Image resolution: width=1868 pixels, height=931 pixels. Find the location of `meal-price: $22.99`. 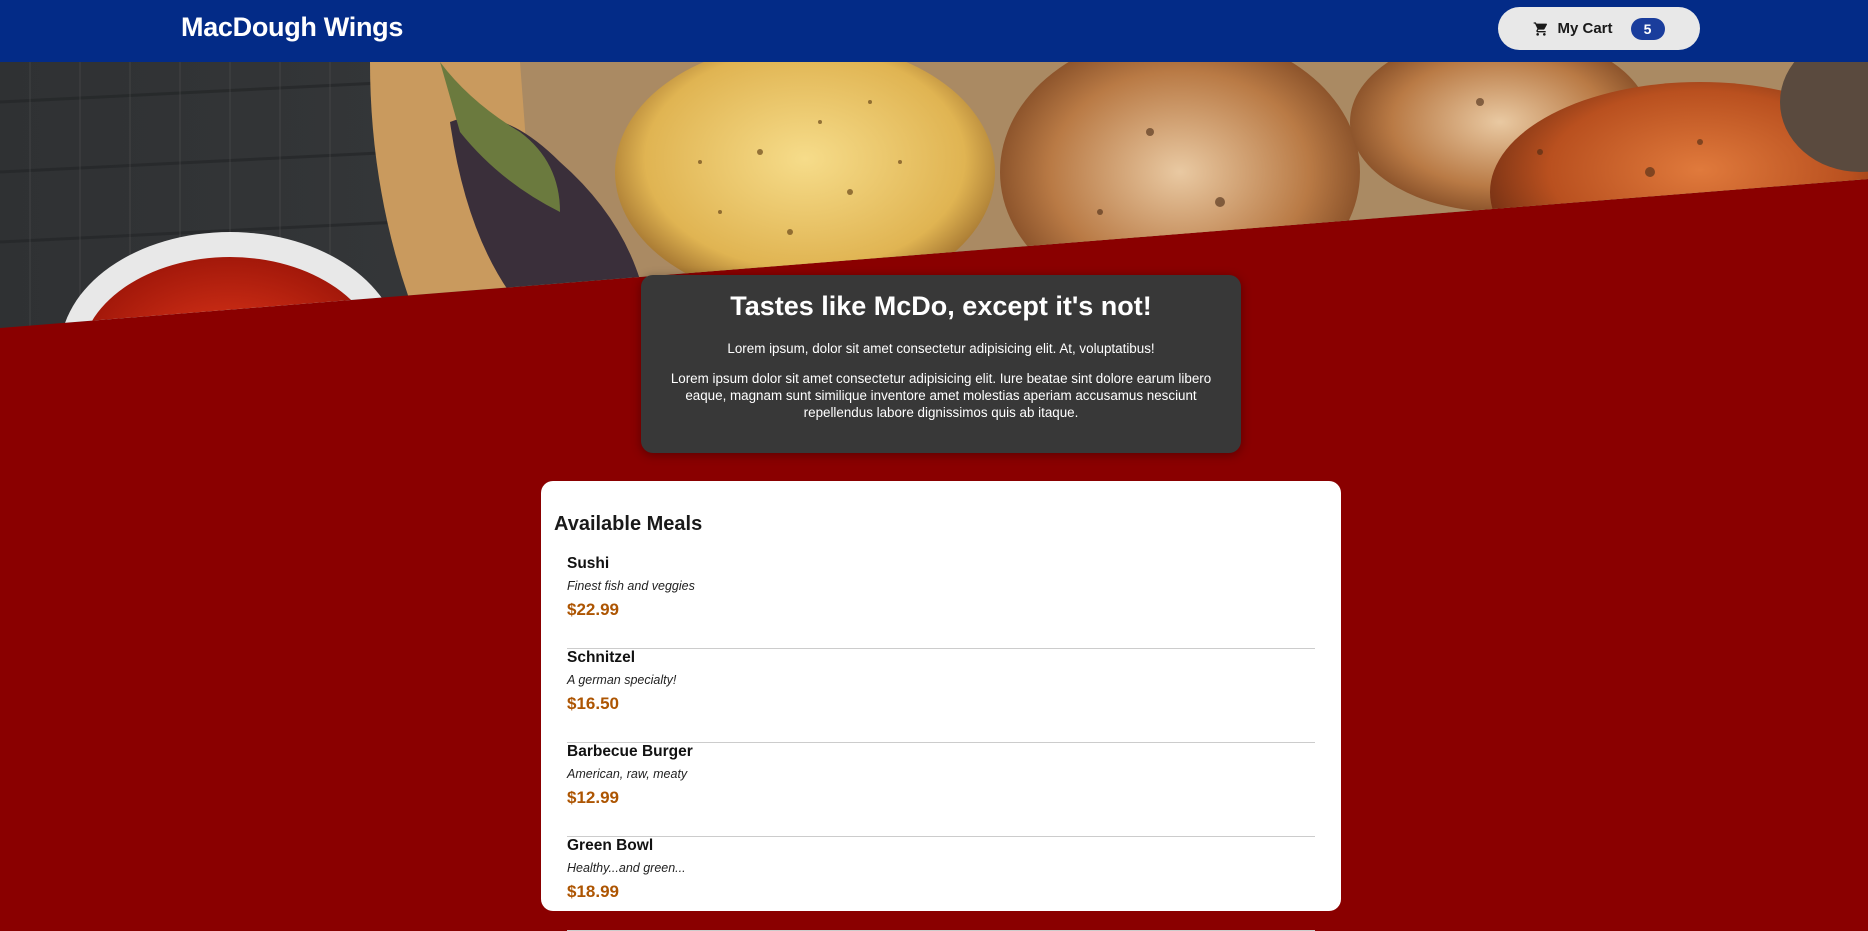

meal-price: $22.99 is located at coordinates (593, 609).